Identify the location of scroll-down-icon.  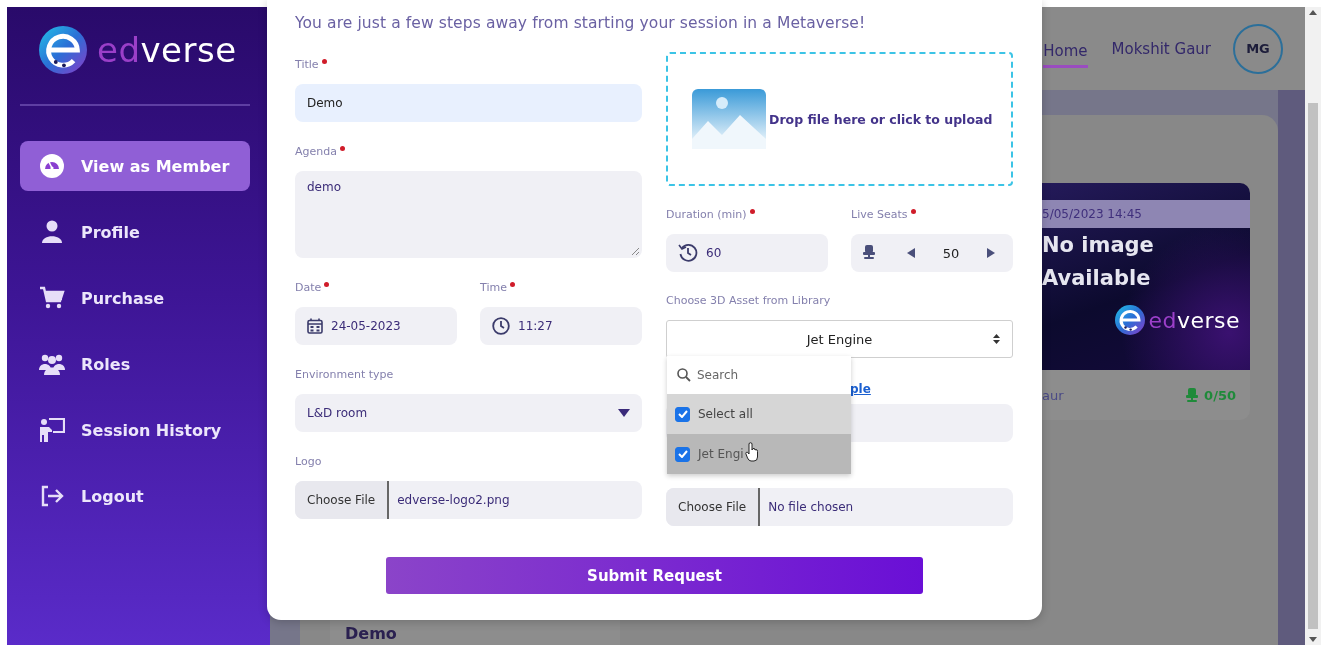
(1313, 639).